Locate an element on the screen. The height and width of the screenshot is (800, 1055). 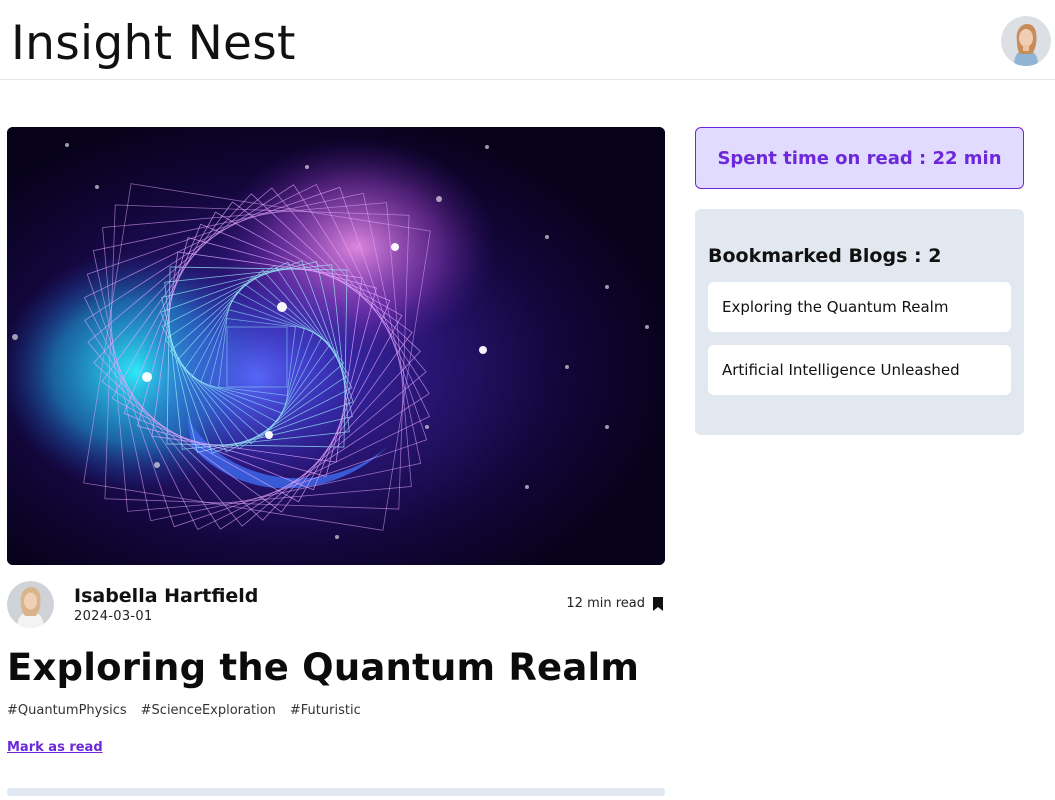
tag: #ScienceExploration is located at coordinates (208, 711).